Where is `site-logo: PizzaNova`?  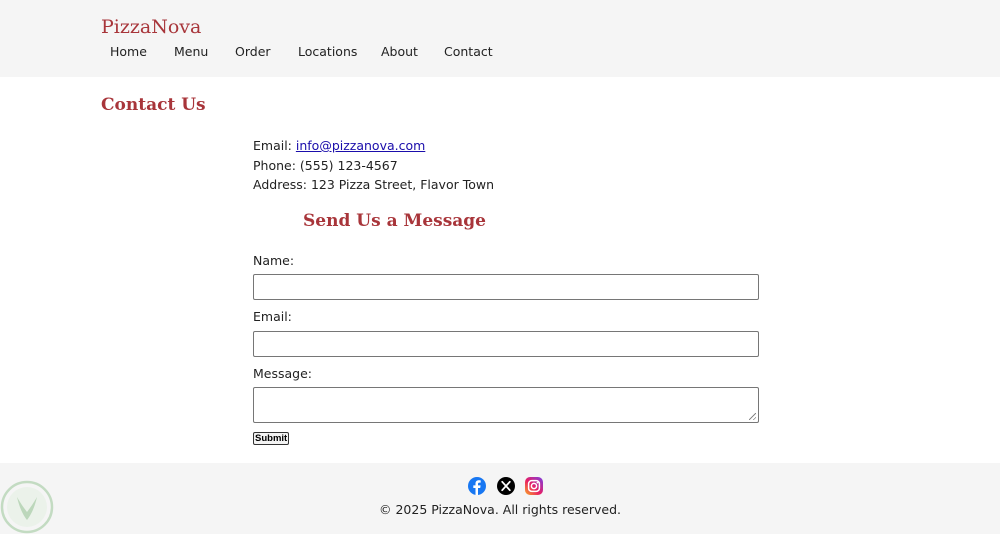 site-logo: PizzaNova is located at coordinates (151, 27).